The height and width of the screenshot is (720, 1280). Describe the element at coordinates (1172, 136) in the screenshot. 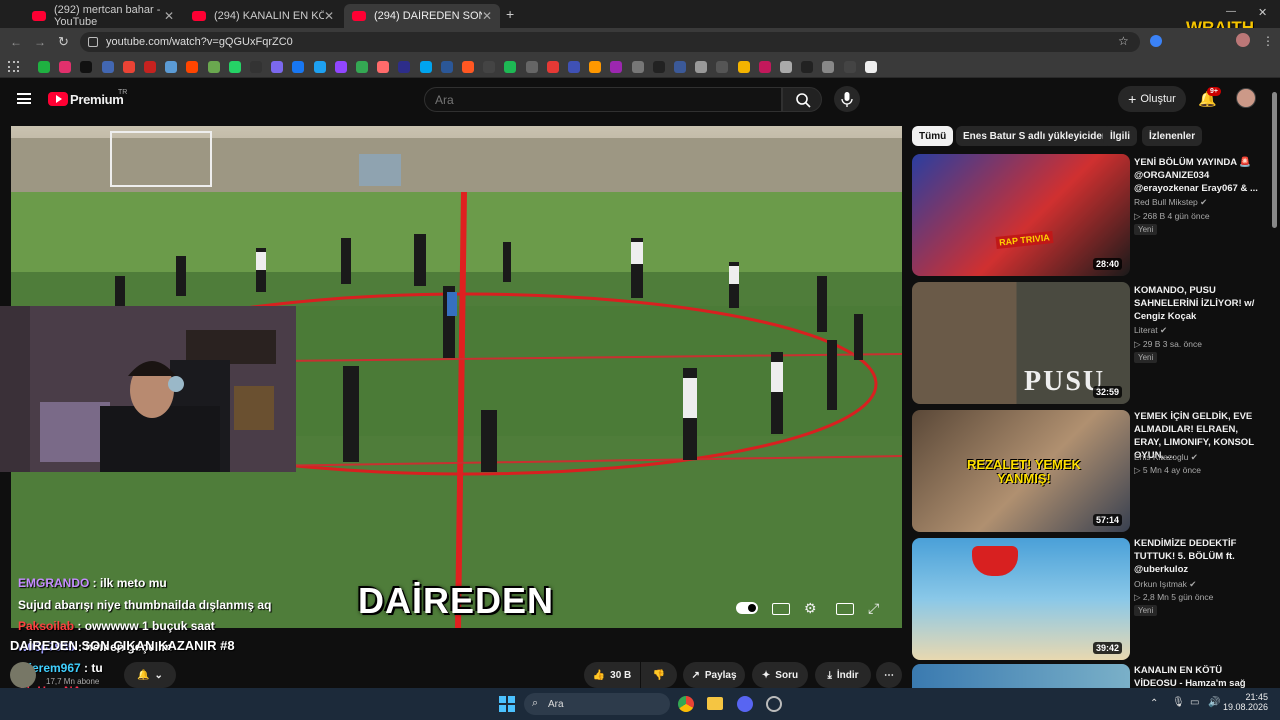

I see `chip-watched: İzlenenler` at that location.